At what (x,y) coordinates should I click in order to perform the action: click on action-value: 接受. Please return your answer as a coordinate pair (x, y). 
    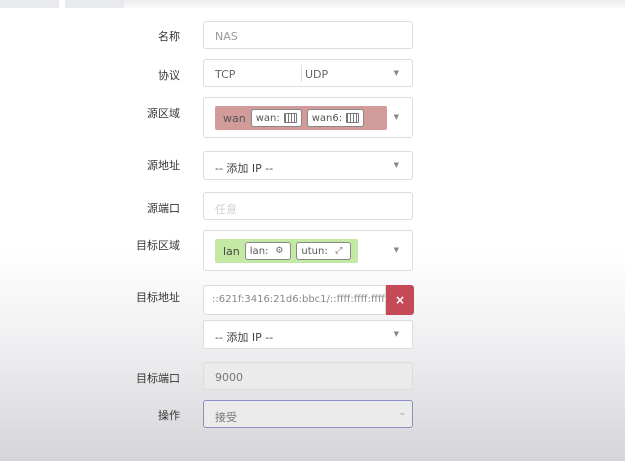
    Looking at the image, I should click on (226, 417).